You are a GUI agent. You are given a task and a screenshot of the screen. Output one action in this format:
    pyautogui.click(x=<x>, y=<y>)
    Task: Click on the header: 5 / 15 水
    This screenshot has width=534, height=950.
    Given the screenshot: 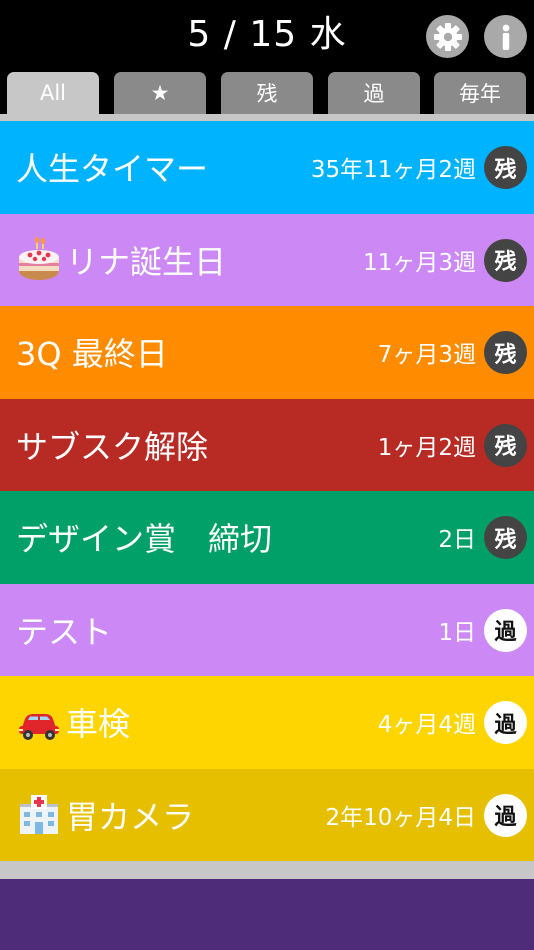 What is the action you would take?
    pyautogui.click(x=267, y=35)
    